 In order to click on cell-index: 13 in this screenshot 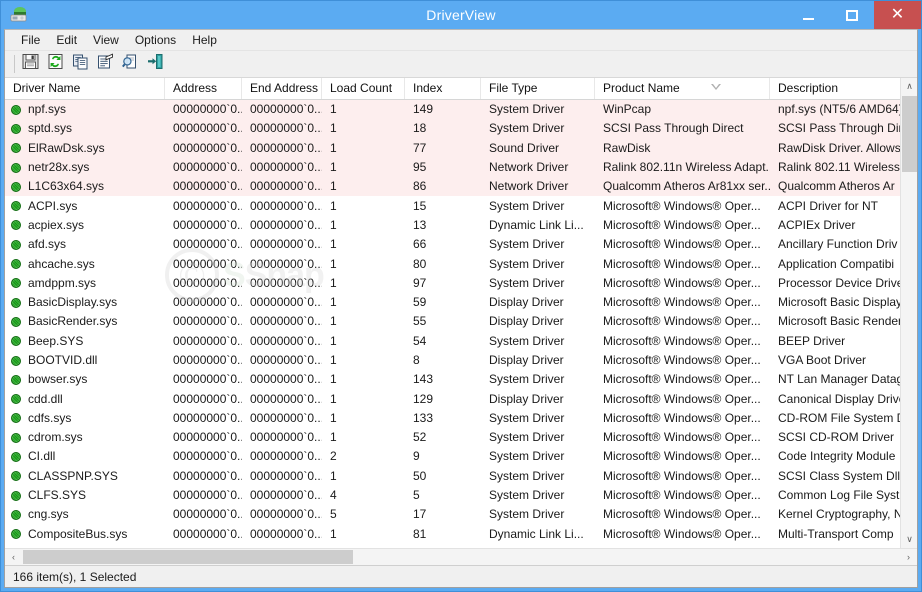, I will do `click(420, 224)`.